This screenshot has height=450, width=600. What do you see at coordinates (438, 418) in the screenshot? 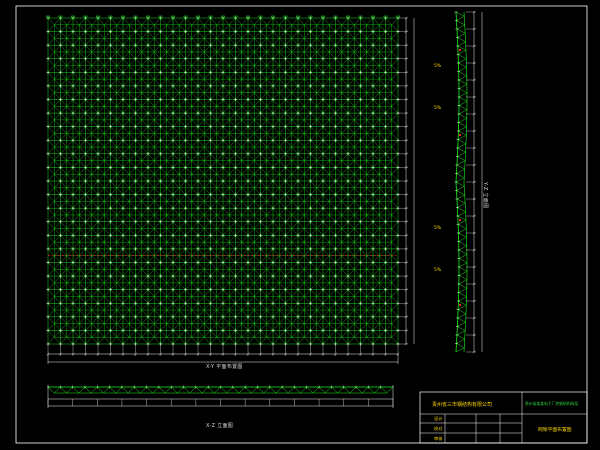
I see `title-block-row-label: 设计` at bounding box center [438, 418].